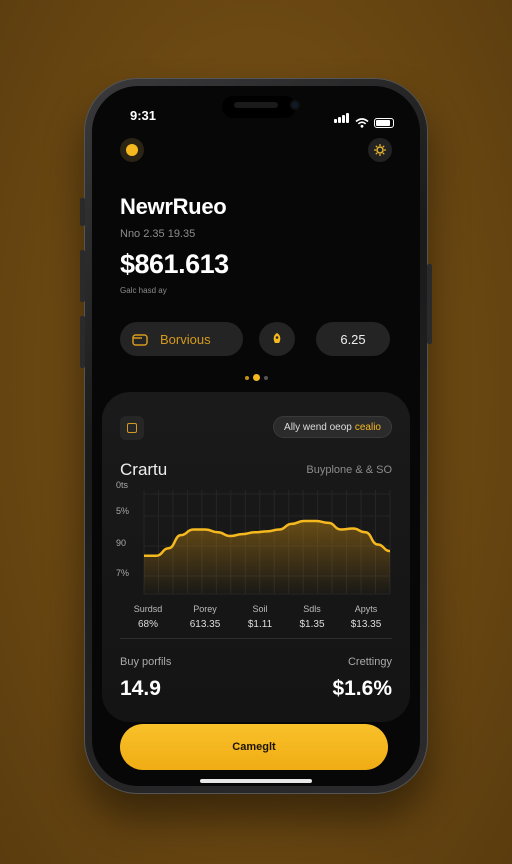 This screenshot has height=864, width=512. Describe the element at coordinates (366, 624) in the screenshot. I see `column-value: $13.35` at that location.